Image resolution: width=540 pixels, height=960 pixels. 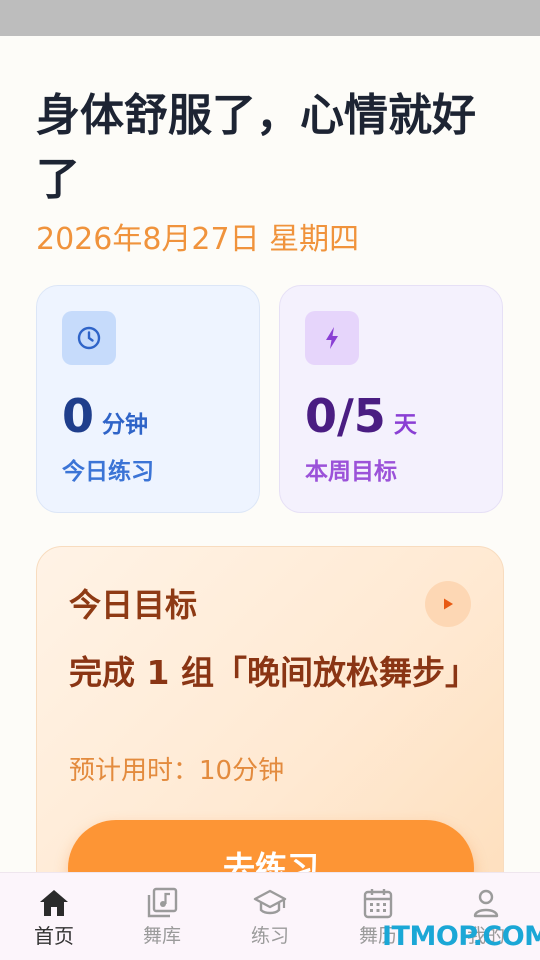 What do you see at coordinates (273, 672) in the screenshot?
I see `goal-description: 完成 1 组「晚间放松舞步」` at bounding box center [273, 672].